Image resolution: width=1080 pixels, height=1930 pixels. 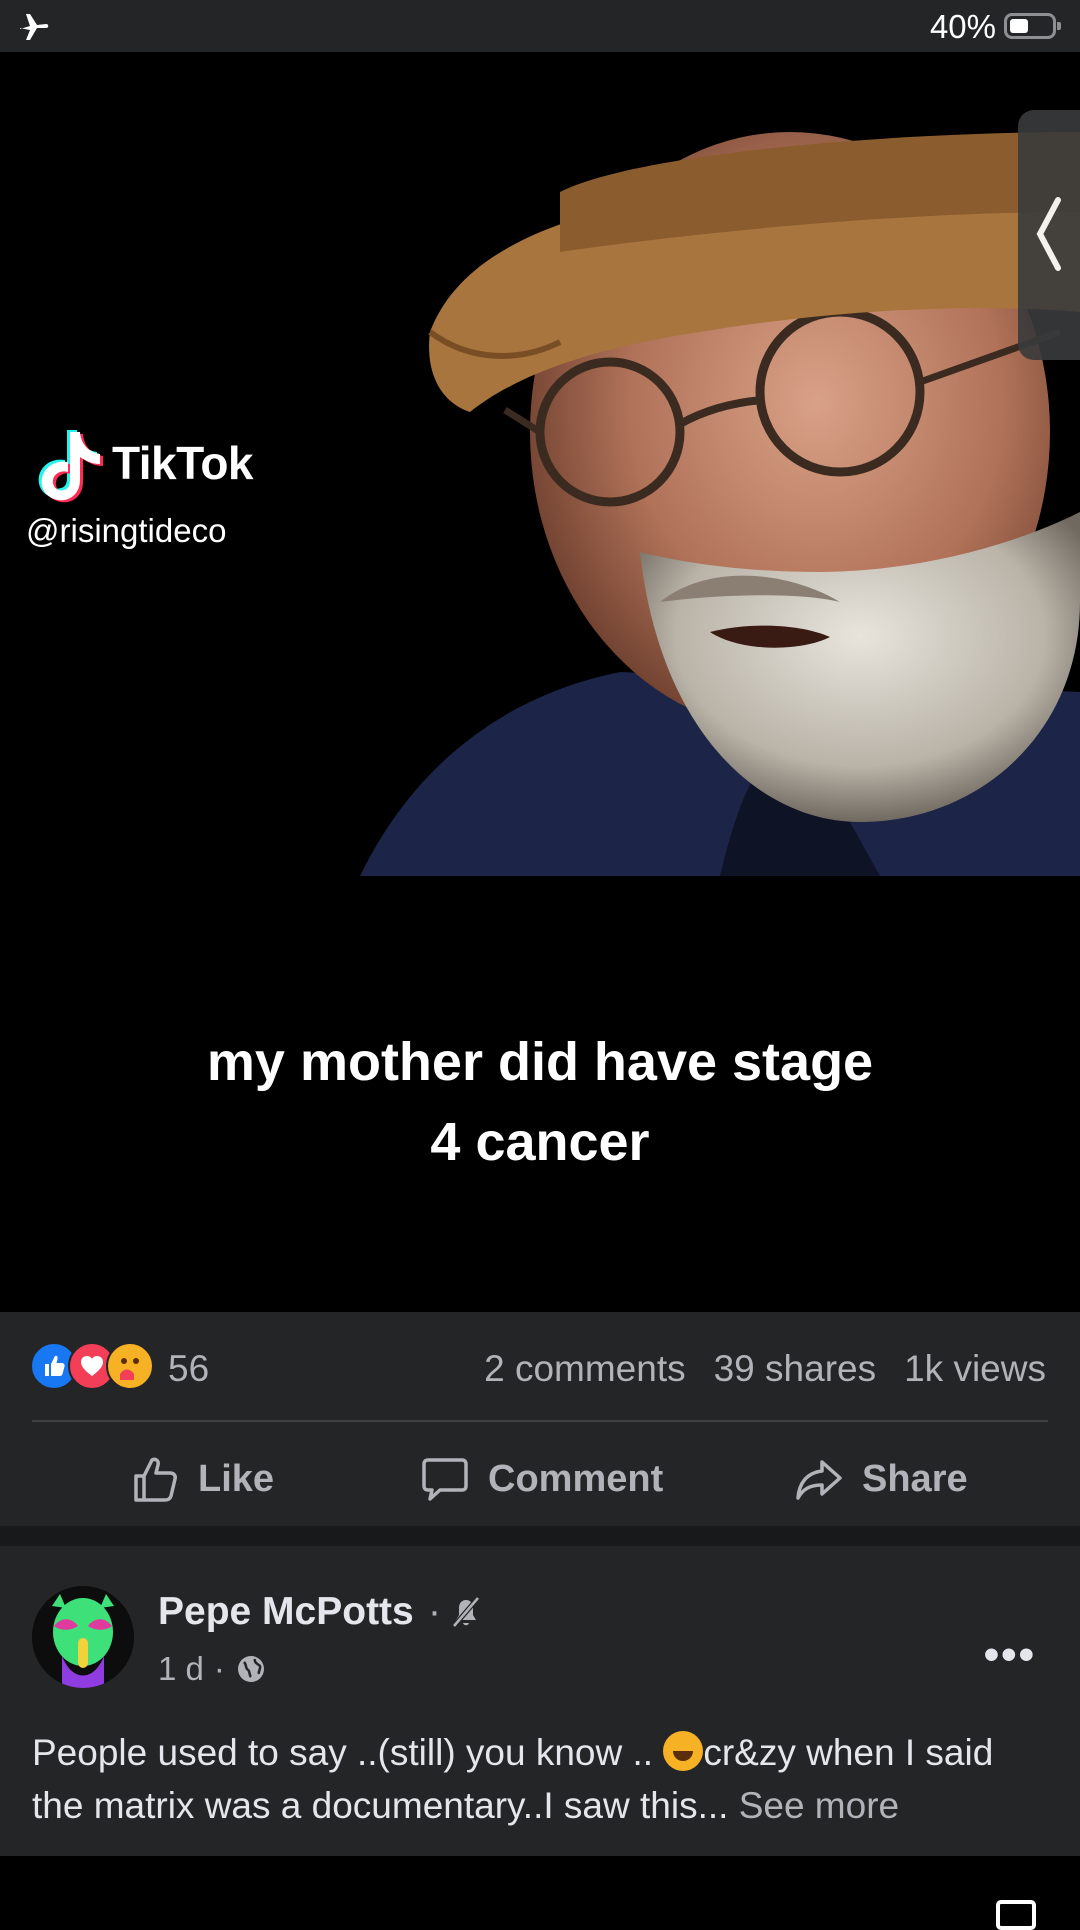 What do you see at coordinates (975, 1368) in the screenshot?
I see `views-count: 1k views` at bounding box center [975, 1368].